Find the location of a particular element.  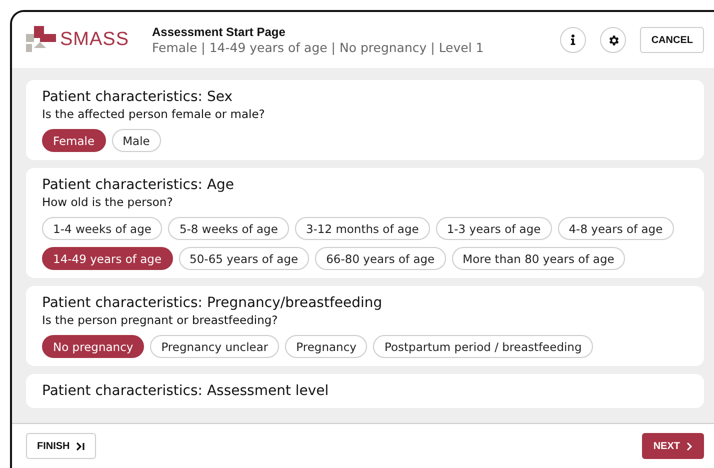

option-chip: No pregnancy is located at coordinates (93, 346).